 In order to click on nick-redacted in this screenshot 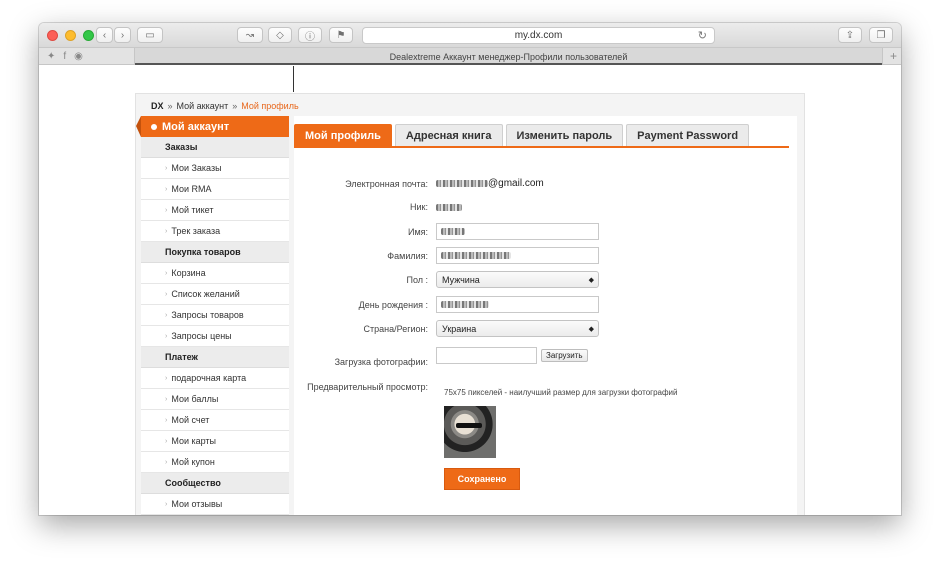, I will do `click(449, 207)`.